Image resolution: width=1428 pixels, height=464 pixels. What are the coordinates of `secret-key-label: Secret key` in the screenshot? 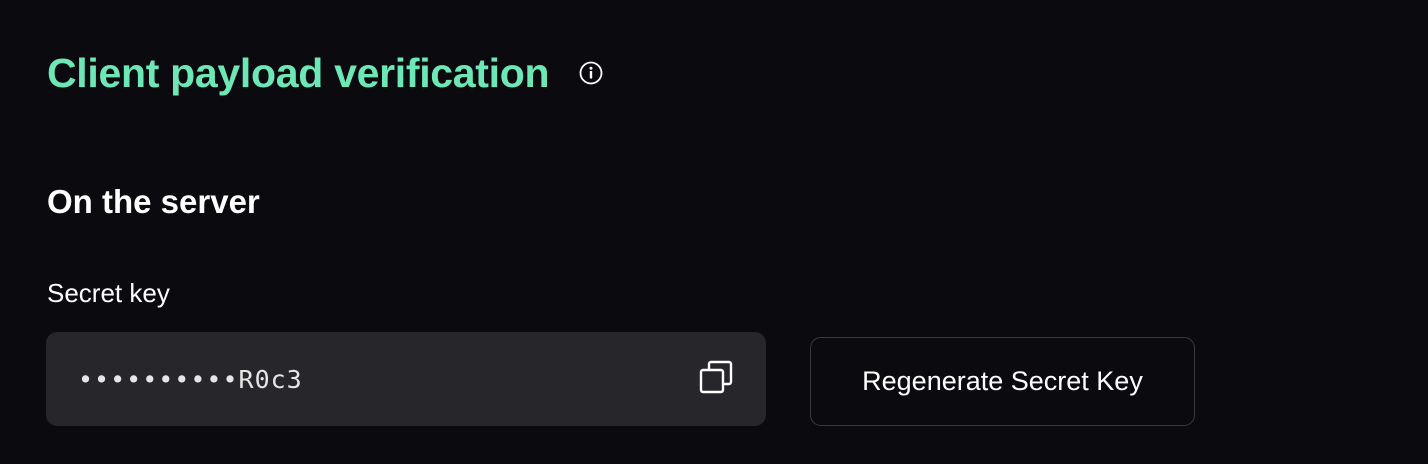 It's located at (108, 293).